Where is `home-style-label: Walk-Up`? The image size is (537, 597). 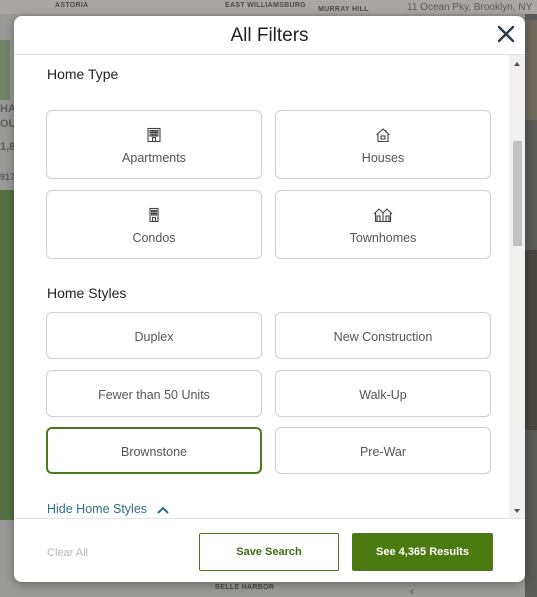
home-style-label: Walk-Up is located at coordinates (383, 395).